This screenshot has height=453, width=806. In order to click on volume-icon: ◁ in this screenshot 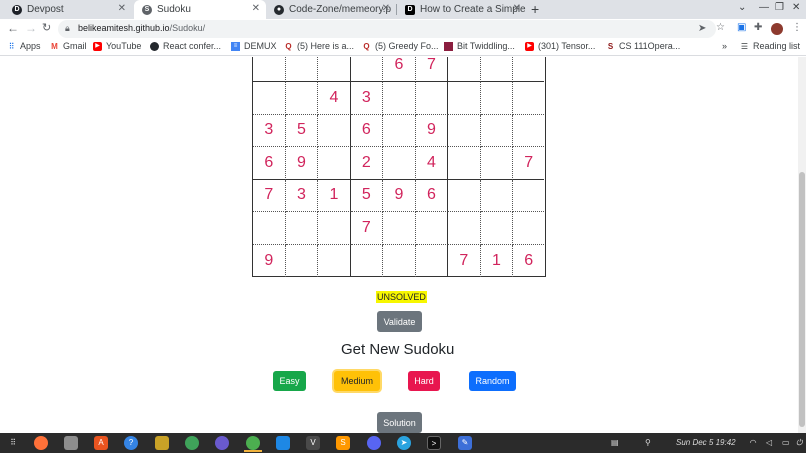, I will do `click(769, 442)`.